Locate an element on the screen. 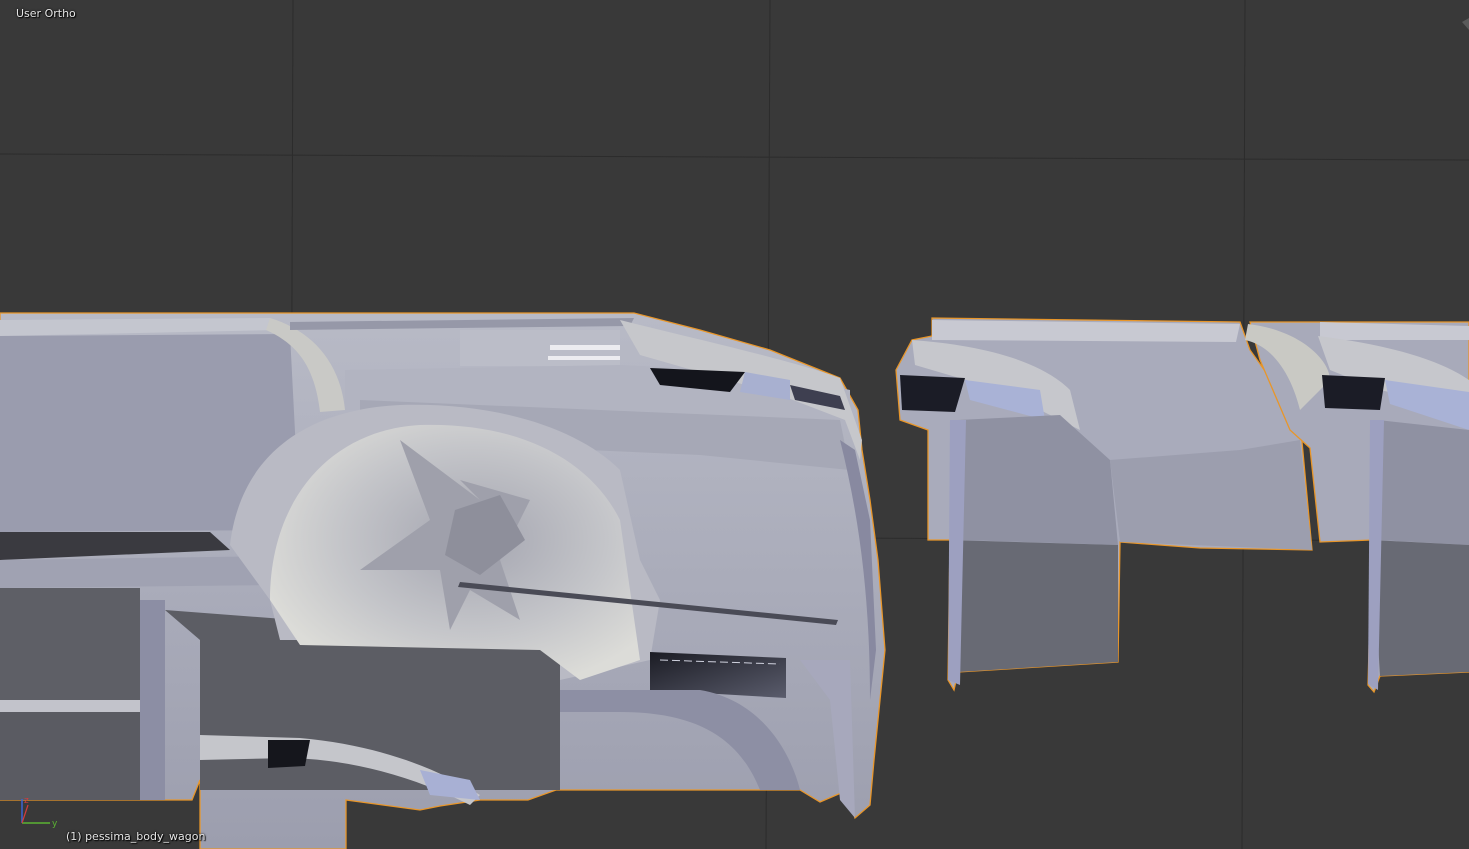 The image size is (1469, 849). mesh-body-middle is located at coordinates (1104, 504).